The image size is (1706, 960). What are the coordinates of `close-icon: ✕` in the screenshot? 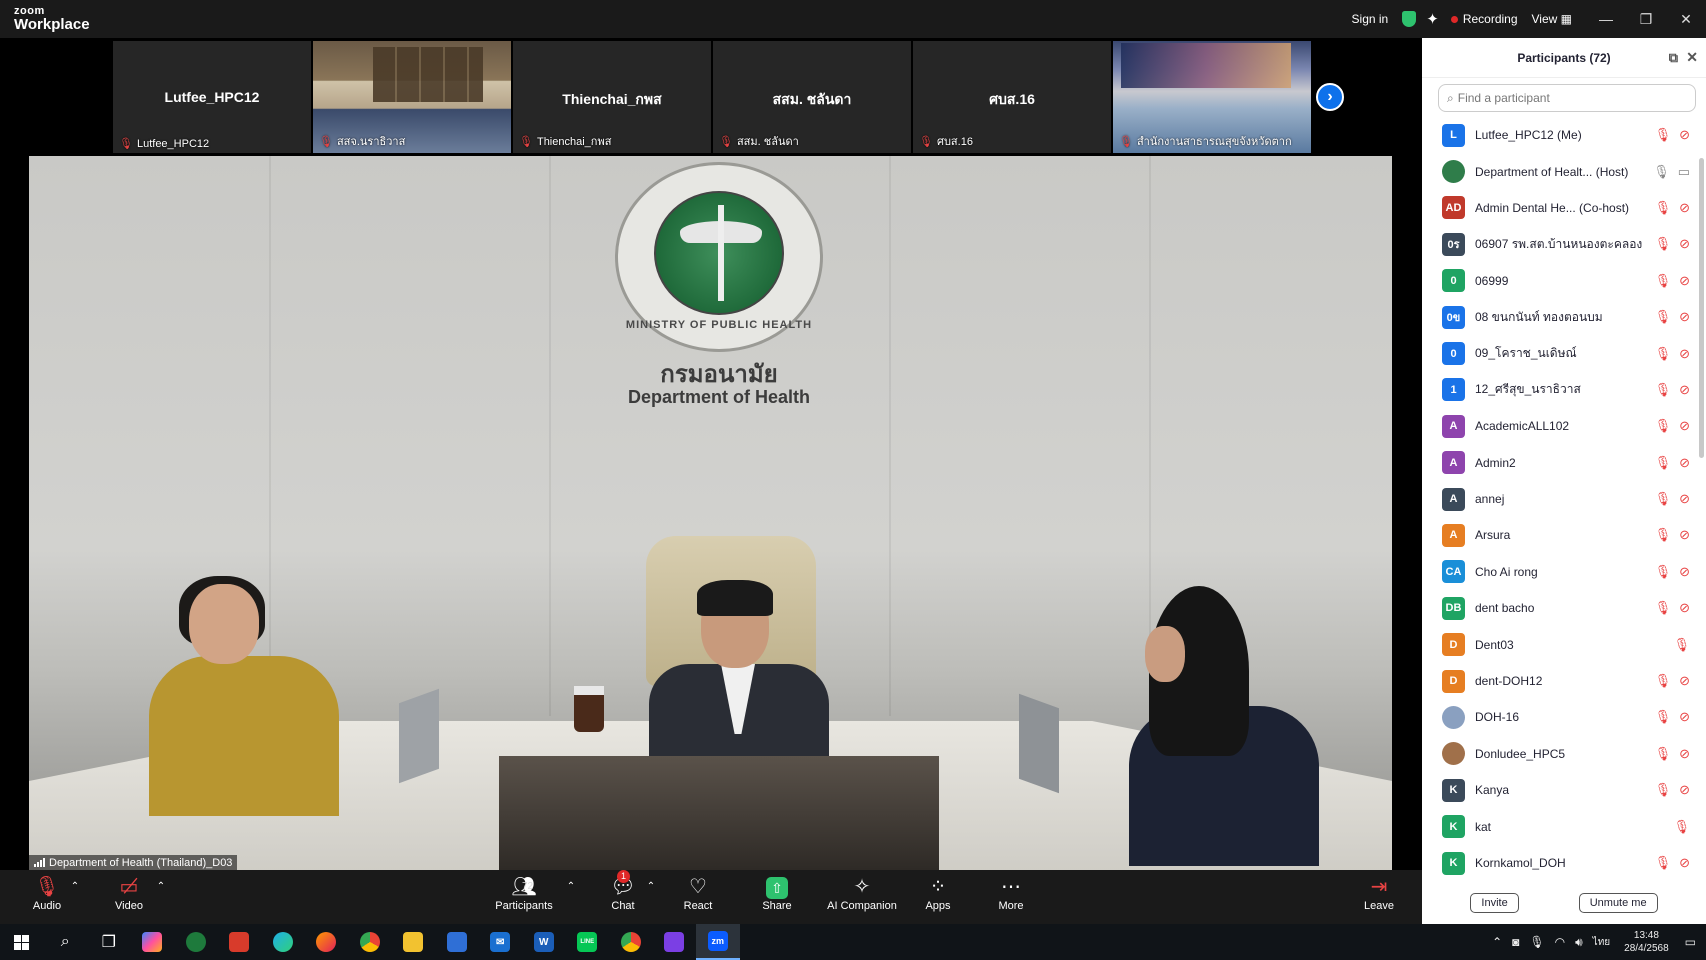 It's located at (1692, 57).